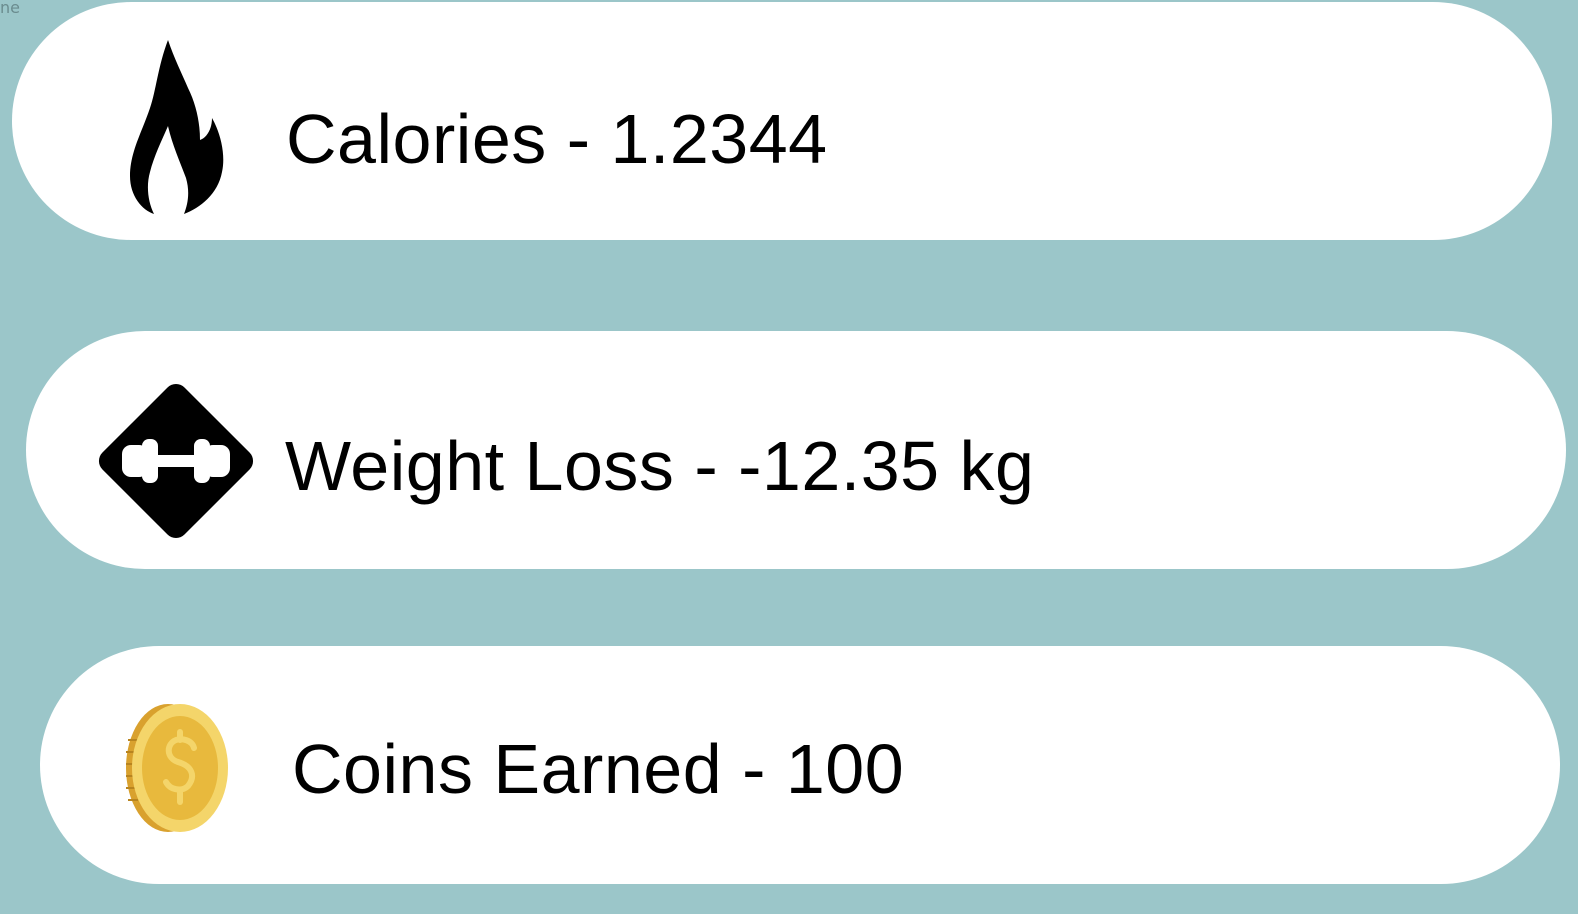  What do you see at coordinates (177, 127) in the screenshot?
I see `flame-icon` at bounding box center [177, 127].